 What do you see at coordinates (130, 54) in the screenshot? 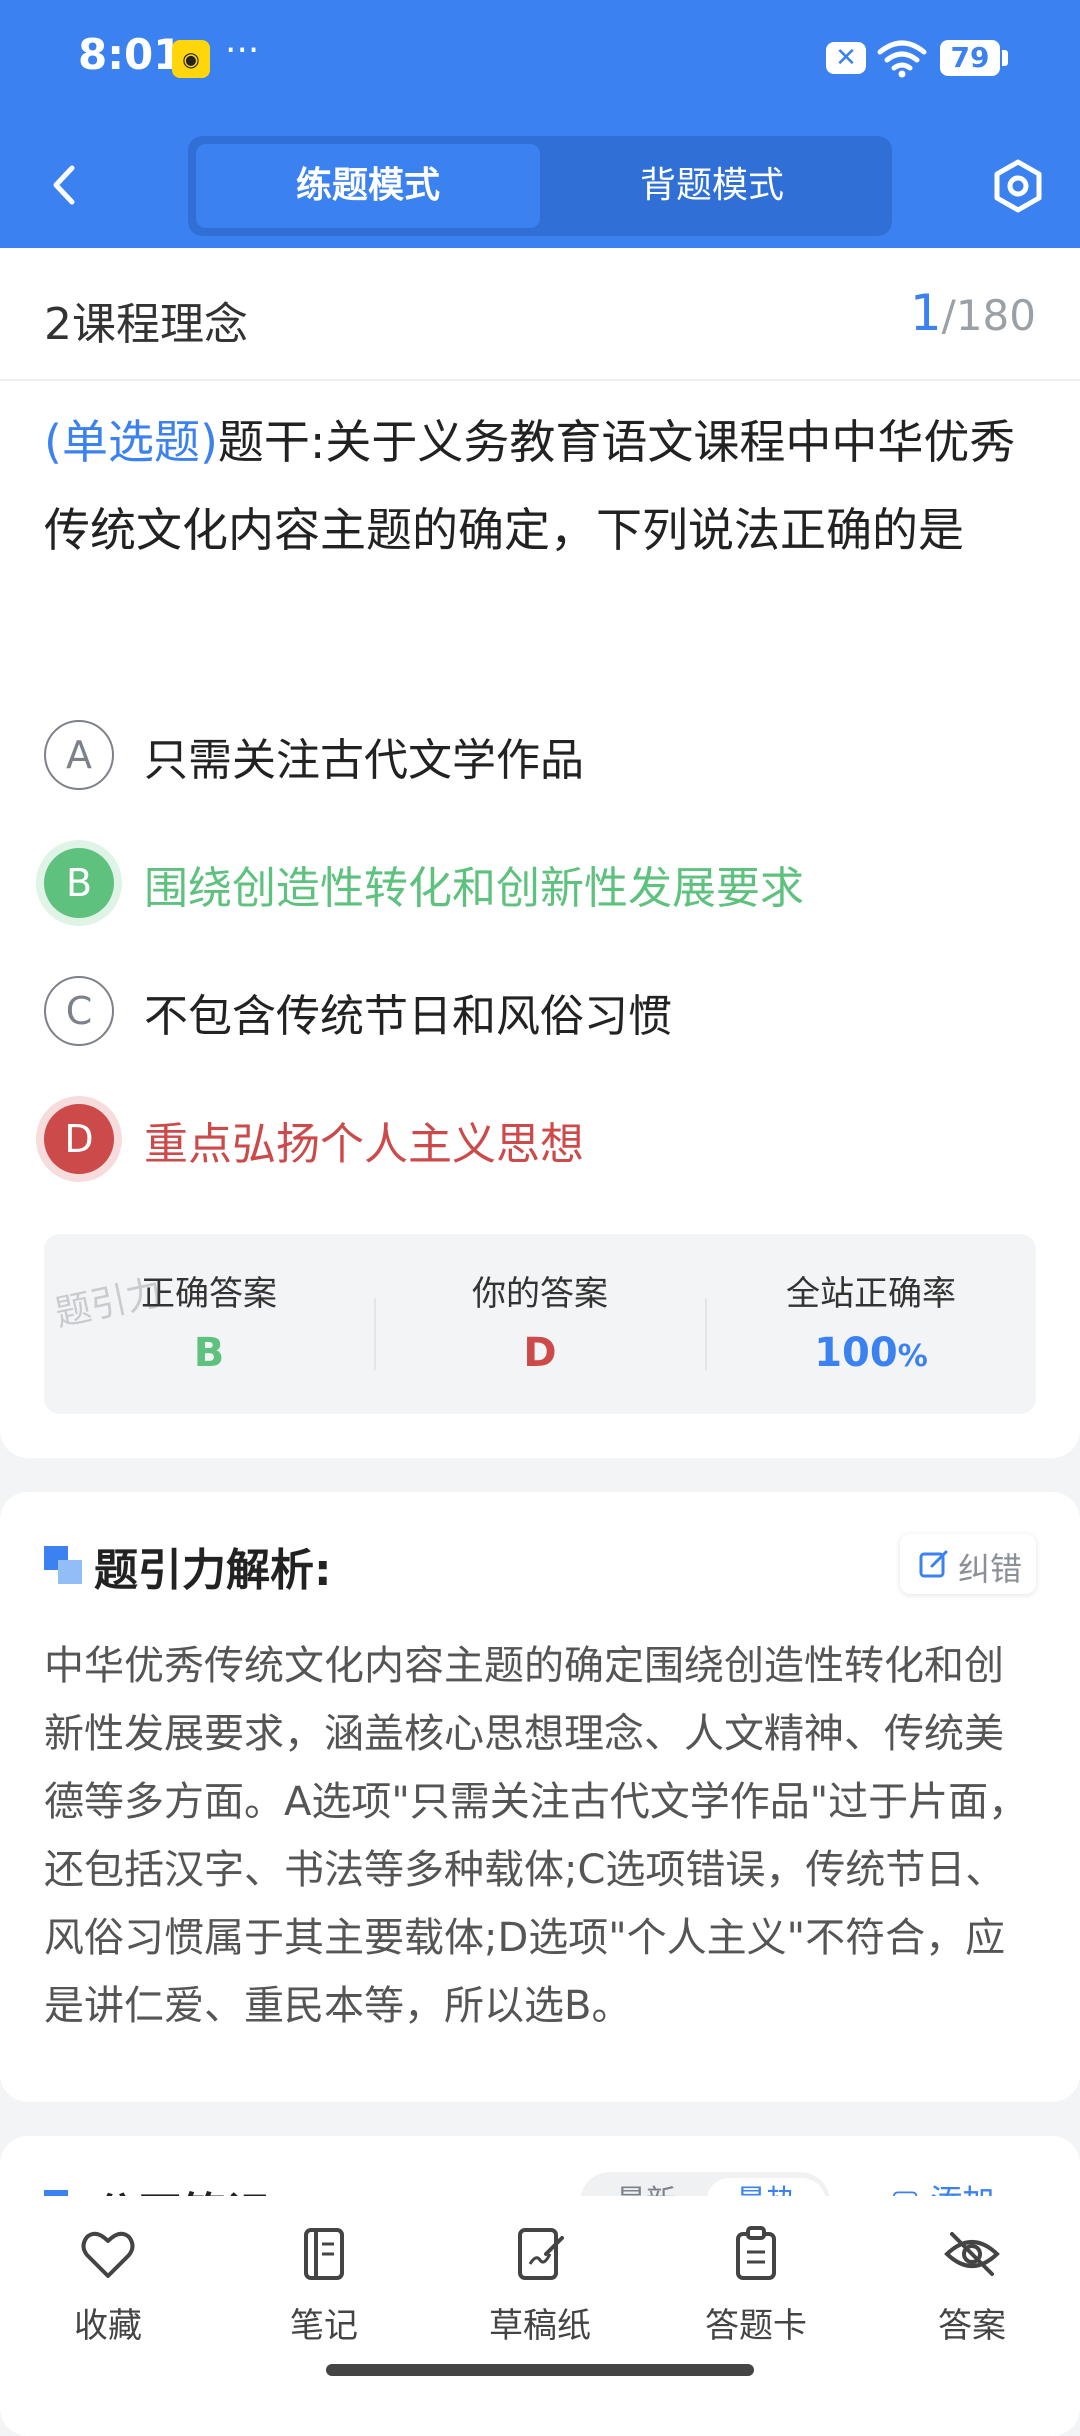
I see `status-time: 8:01` at bounding box center [130, 54].